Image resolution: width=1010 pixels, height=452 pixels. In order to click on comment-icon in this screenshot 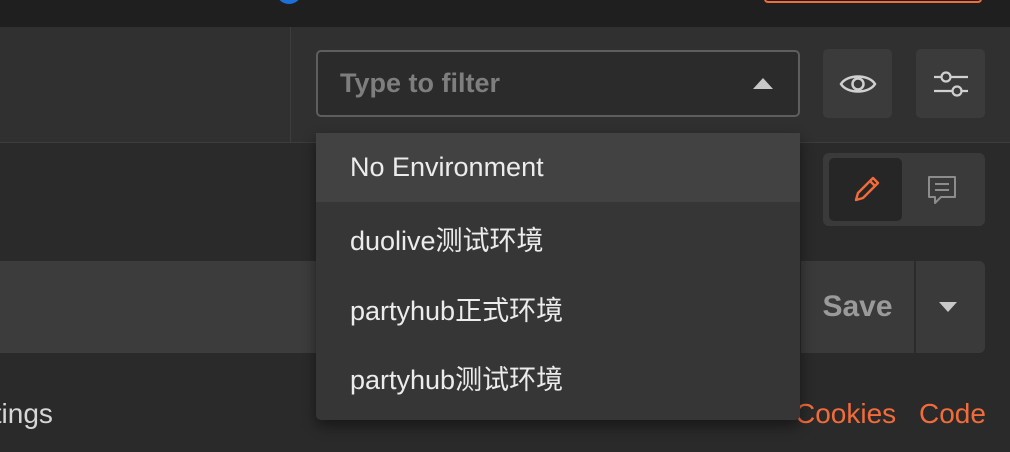, I will do `click(941, 189)`.